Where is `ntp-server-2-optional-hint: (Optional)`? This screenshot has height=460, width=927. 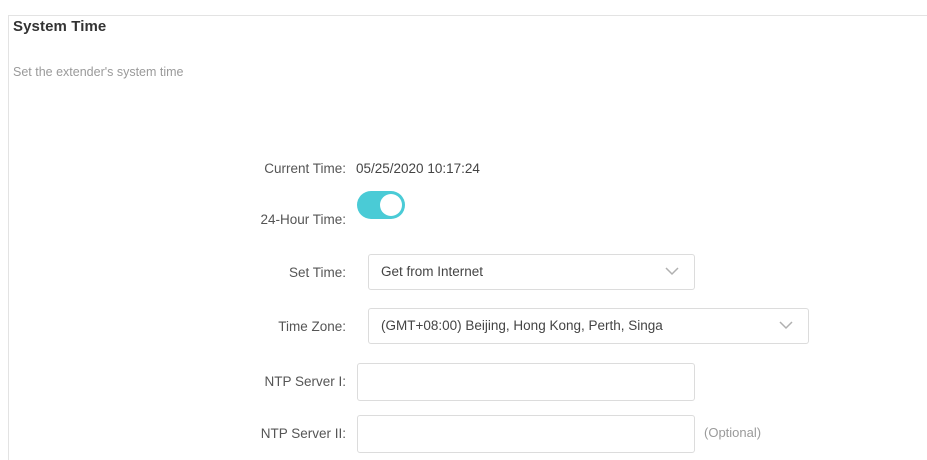 ntp-server-2-optional-hint: (Optional) is located at coordinates (733, 432).